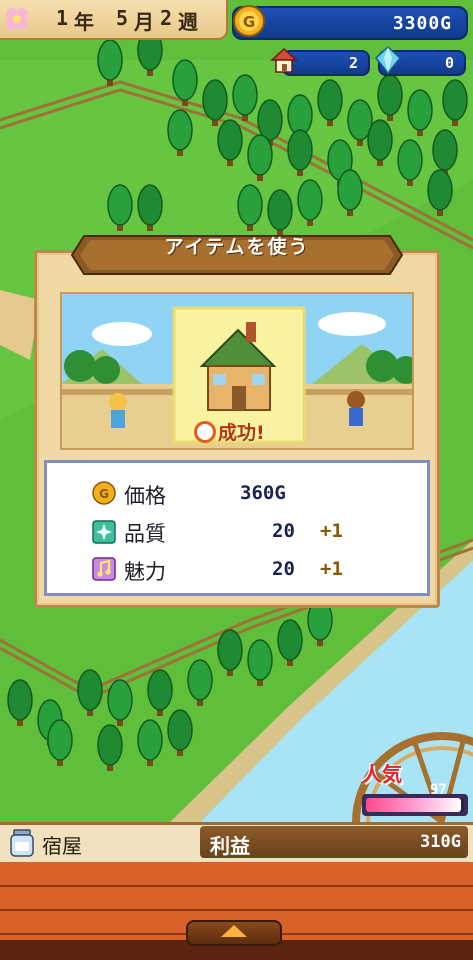  I want to click on flower-icon, so click(17, 19).